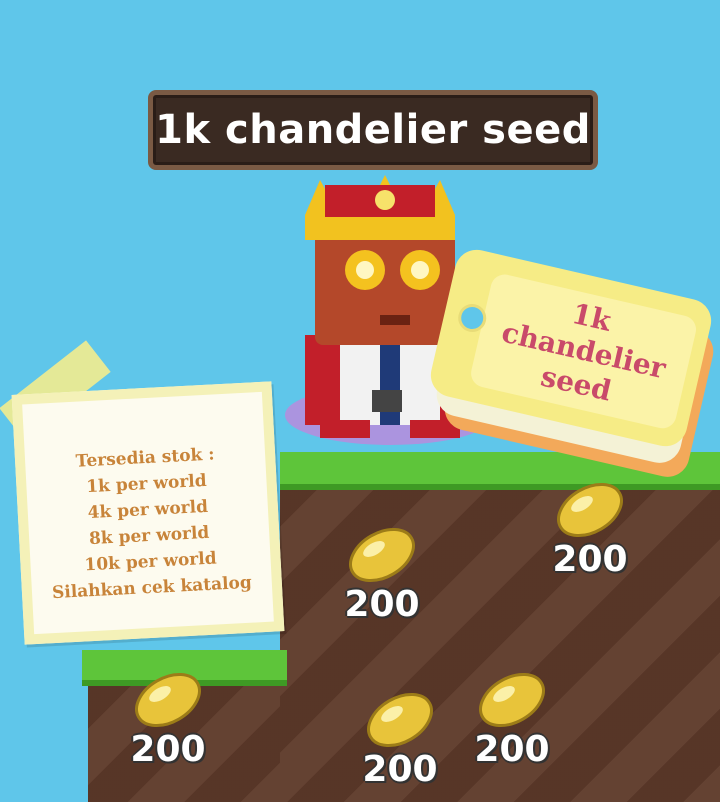 This screenshot has width=720, height=802. I want to click on tie, so click(390, 382).